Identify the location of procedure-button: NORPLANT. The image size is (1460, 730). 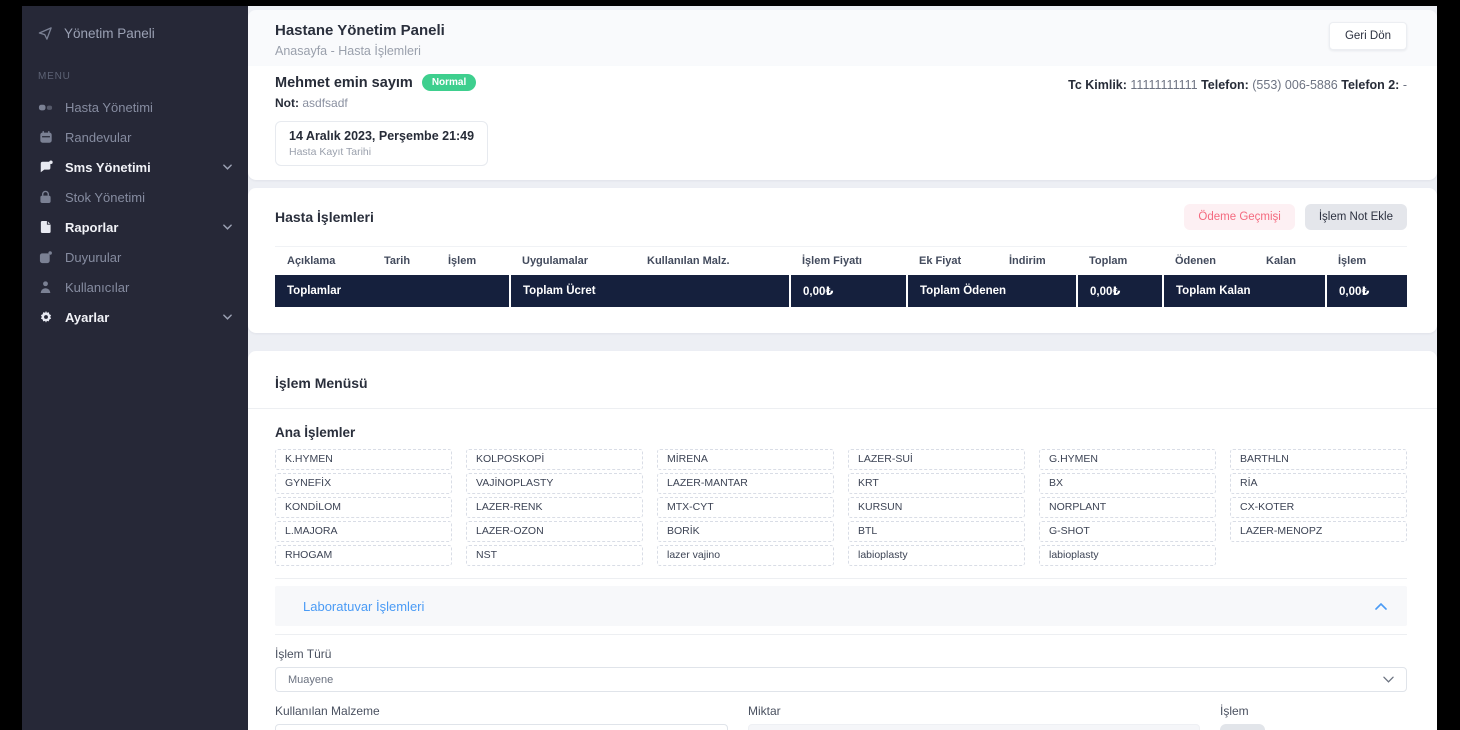
(1127, 507).